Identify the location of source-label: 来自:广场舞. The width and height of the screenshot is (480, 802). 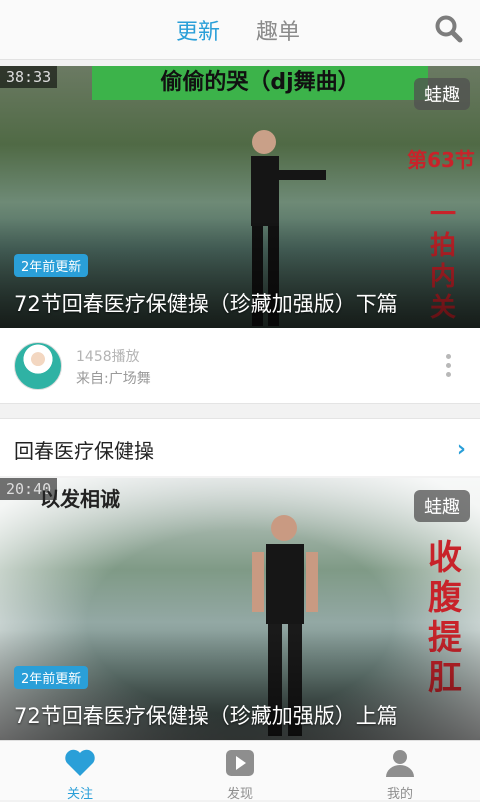
(113, 379).